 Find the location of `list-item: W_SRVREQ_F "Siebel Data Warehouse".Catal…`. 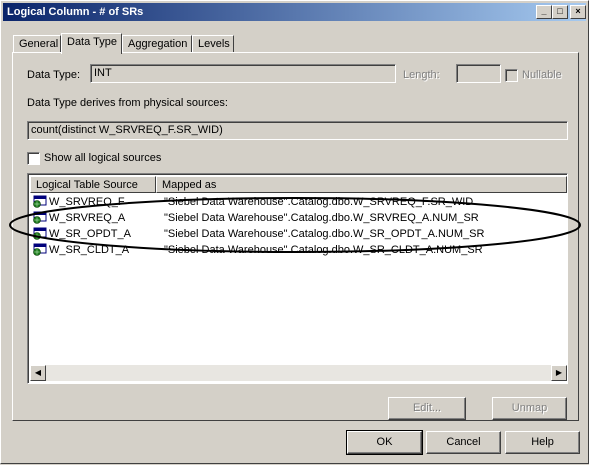

list-item: W_SRVREQ_F "Siebel Data Warehouse".Catal… is located at coordinates (298, 202).